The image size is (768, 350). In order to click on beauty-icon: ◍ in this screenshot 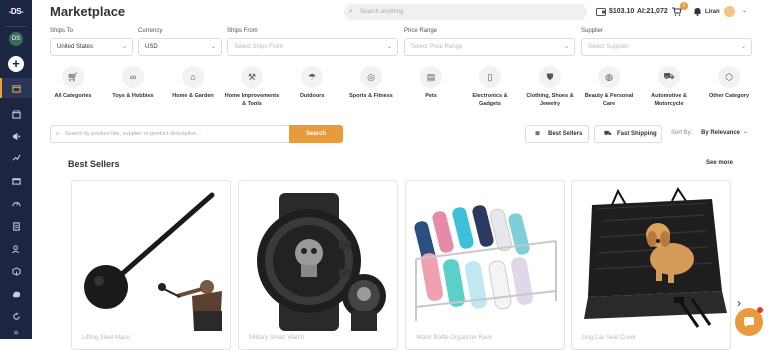, I will do `click(609, 77)`.